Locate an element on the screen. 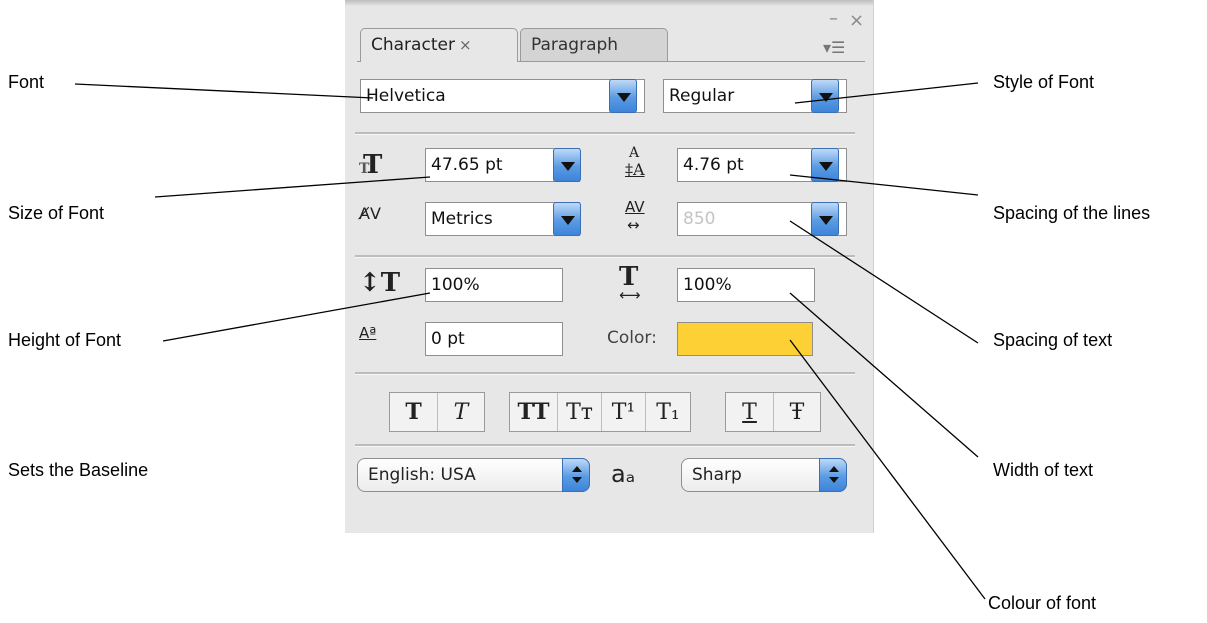 This screenshot has width=1207, height=623. tab-character-label: Character is located at coordinates (413, 45).